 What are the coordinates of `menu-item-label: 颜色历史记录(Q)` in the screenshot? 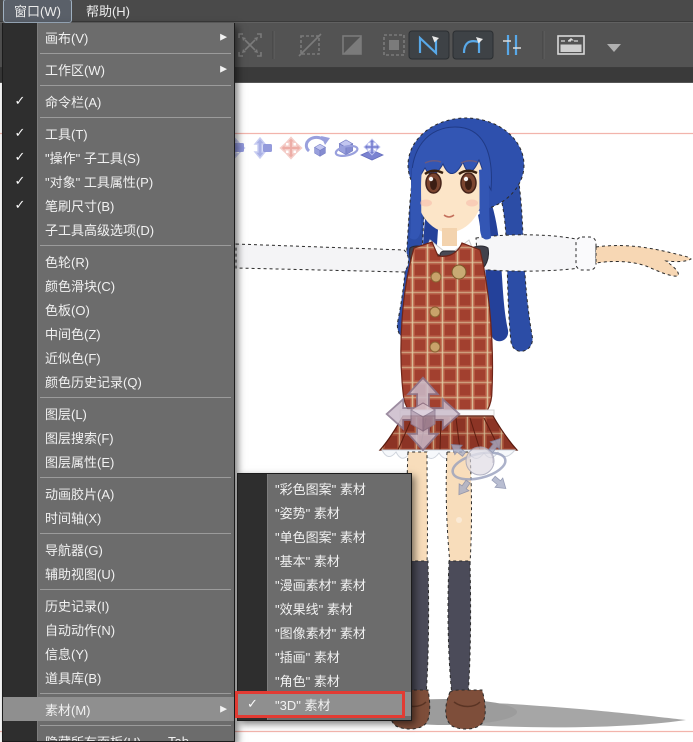 It's located at (93, 382).